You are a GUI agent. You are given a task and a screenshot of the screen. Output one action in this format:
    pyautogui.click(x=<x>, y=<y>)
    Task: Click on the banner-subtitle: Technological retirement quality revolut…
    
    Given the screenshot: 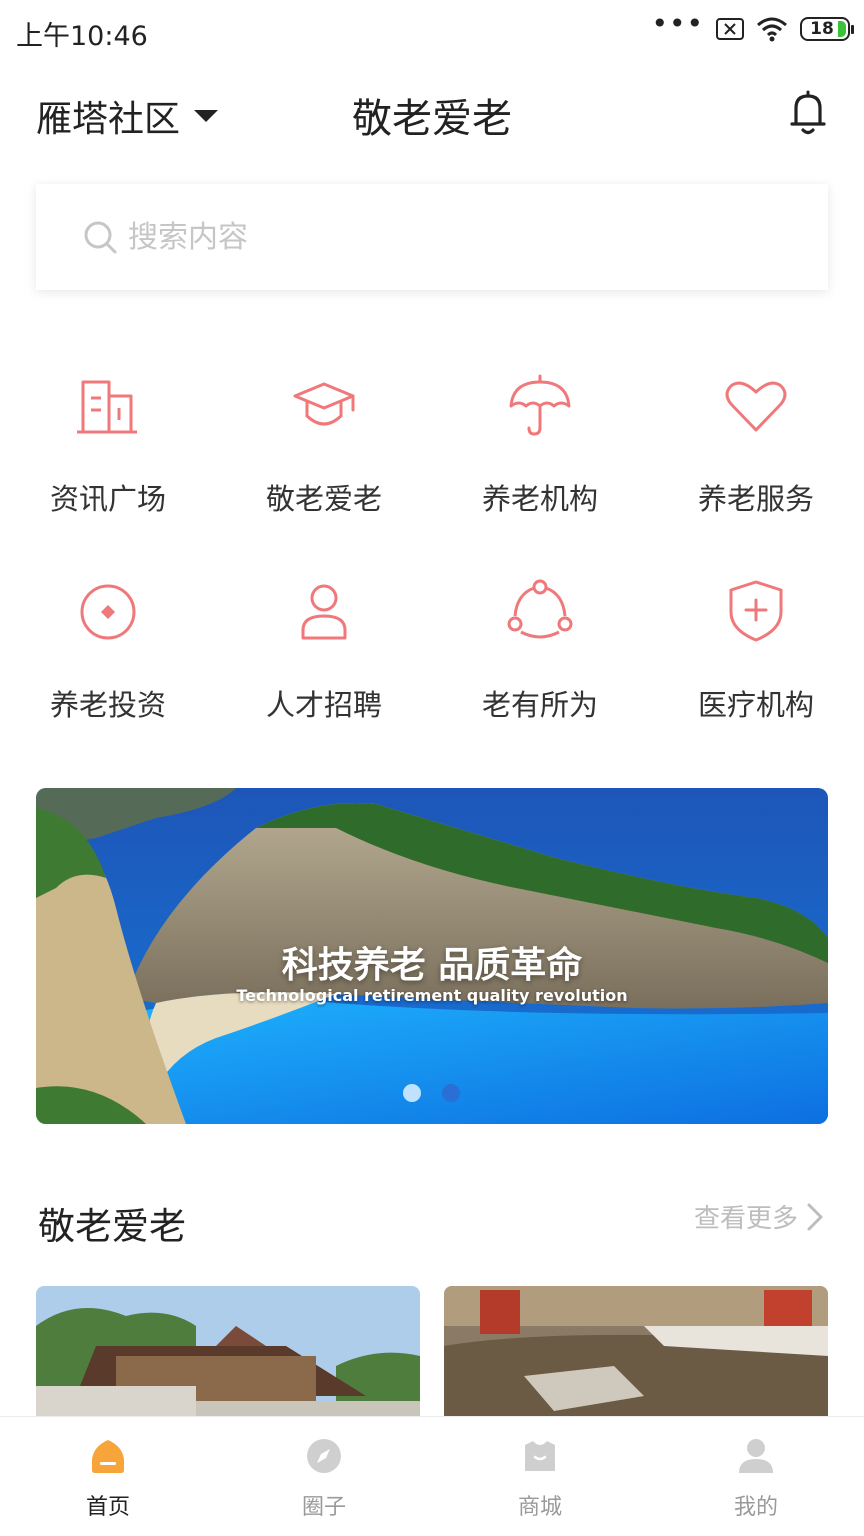 What is the action you would take?
    pyautogui.click(x=432, y=995)
    